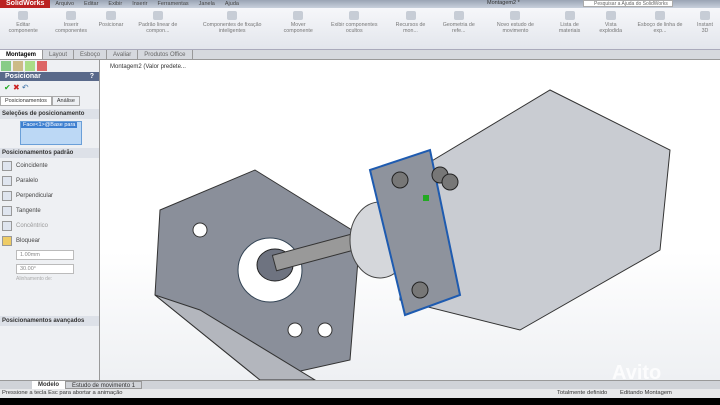  I want to click on help-search-input: Pesquisar a Ajuda do SolidWorks, so click(628, 3).